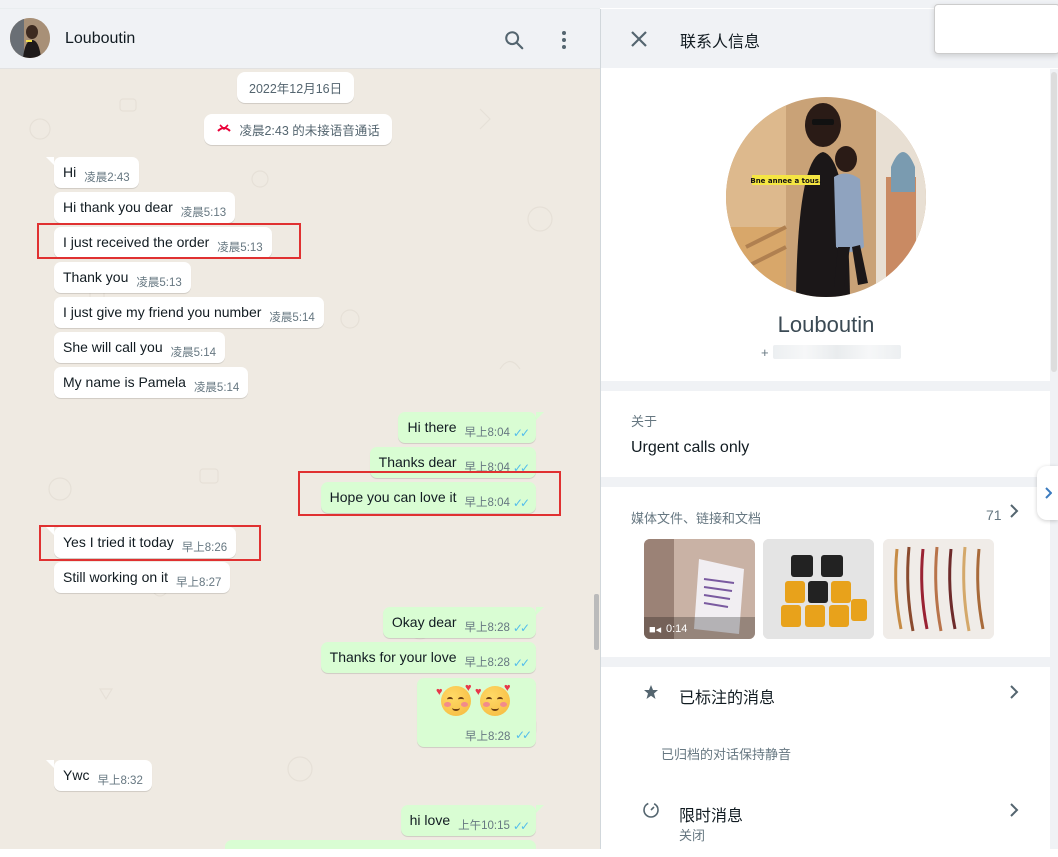 Image resolution: width=1058 pixels, height=857 pixels. I want to click on chat-header: Louboutin, so click(300, 39).